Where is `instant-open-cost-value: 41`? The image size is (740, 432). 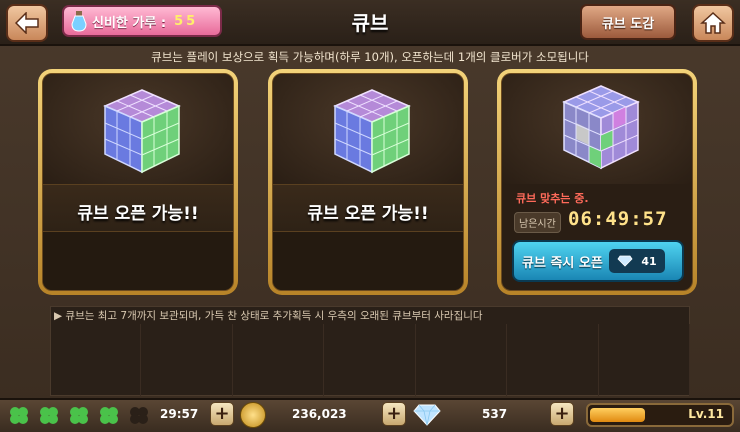
instant-open-cost-value: 41 is located at coordinates (649, 261).